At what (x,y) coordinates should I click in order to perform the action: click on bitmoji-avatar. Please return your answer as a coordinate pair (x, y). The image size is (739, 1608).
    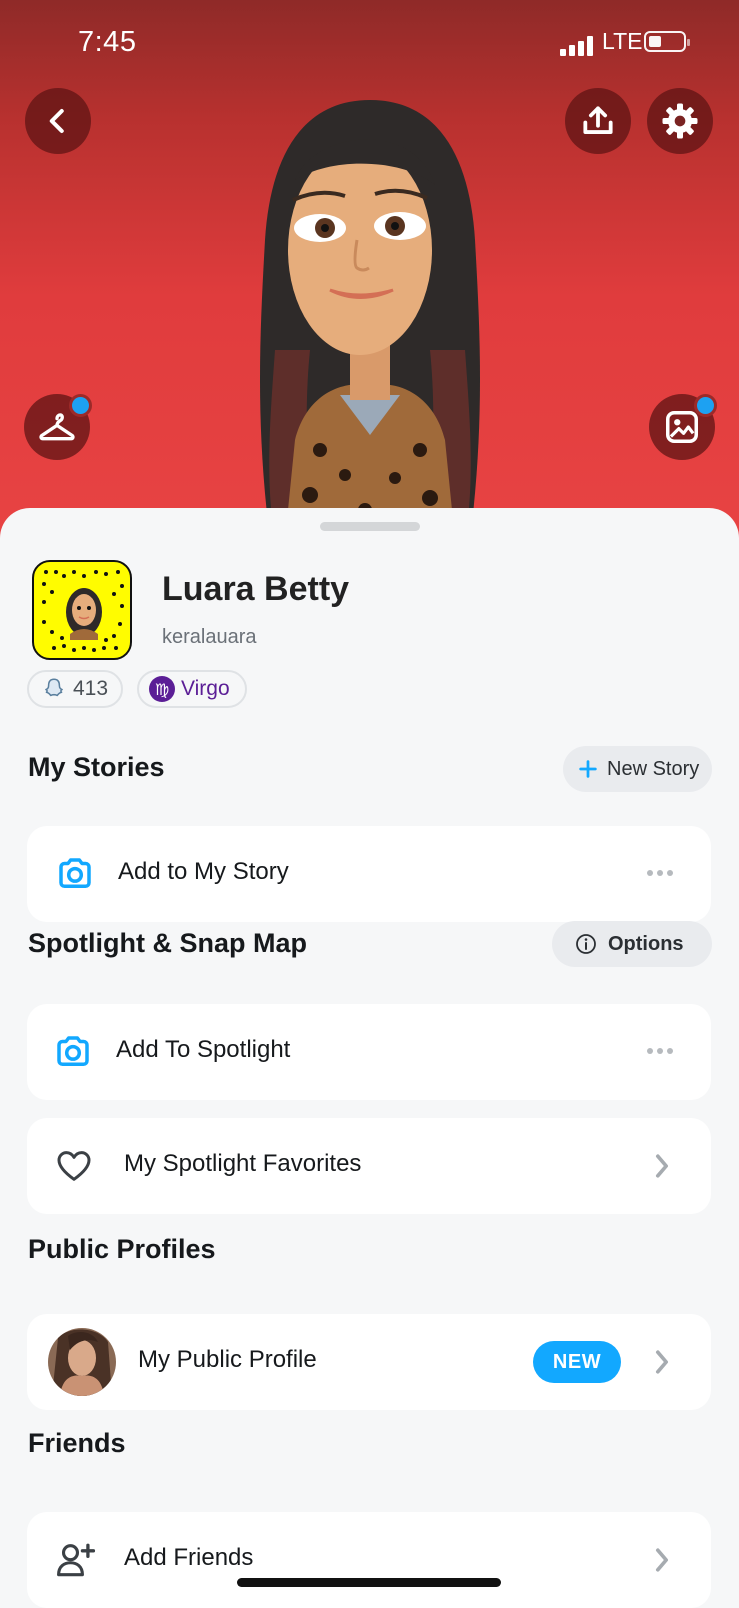
    Looking at the image, I should click on (370, 320).